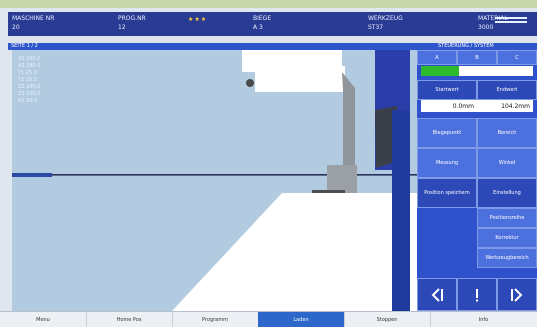 The height and width of the screenshot is (327, 537). I want to click on button-winkel: Winkel, so click(507, 163).